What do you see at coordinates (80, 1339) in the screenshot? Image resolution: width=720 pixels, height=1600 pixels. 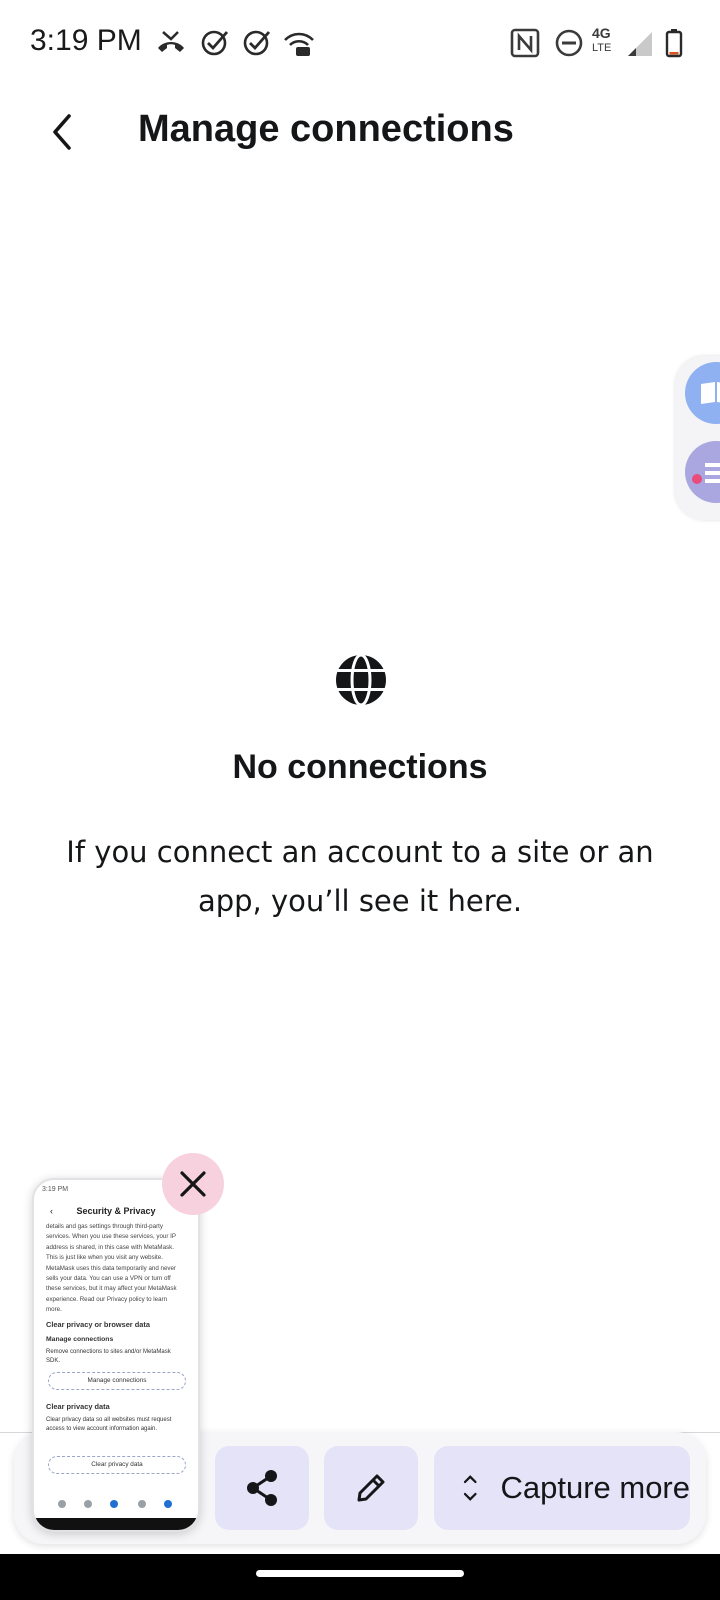 I see `preview-manage-heading: Manage connections` at bounding box center [80, 1339].